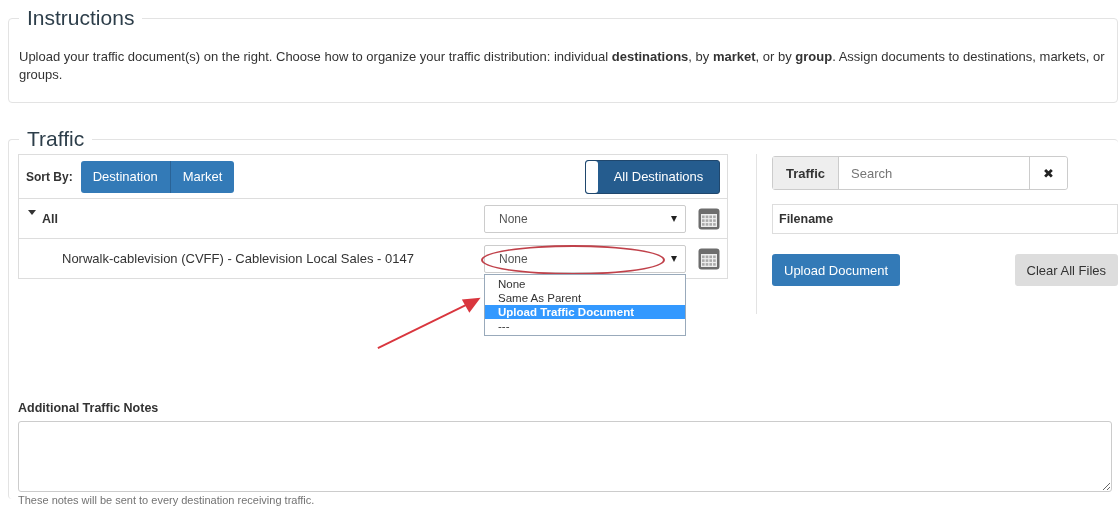  I want to click on tree-item-label: Norwalk-cablevision (CVFF) - Cablevision Local Sales - 0147, so click(238, 258).